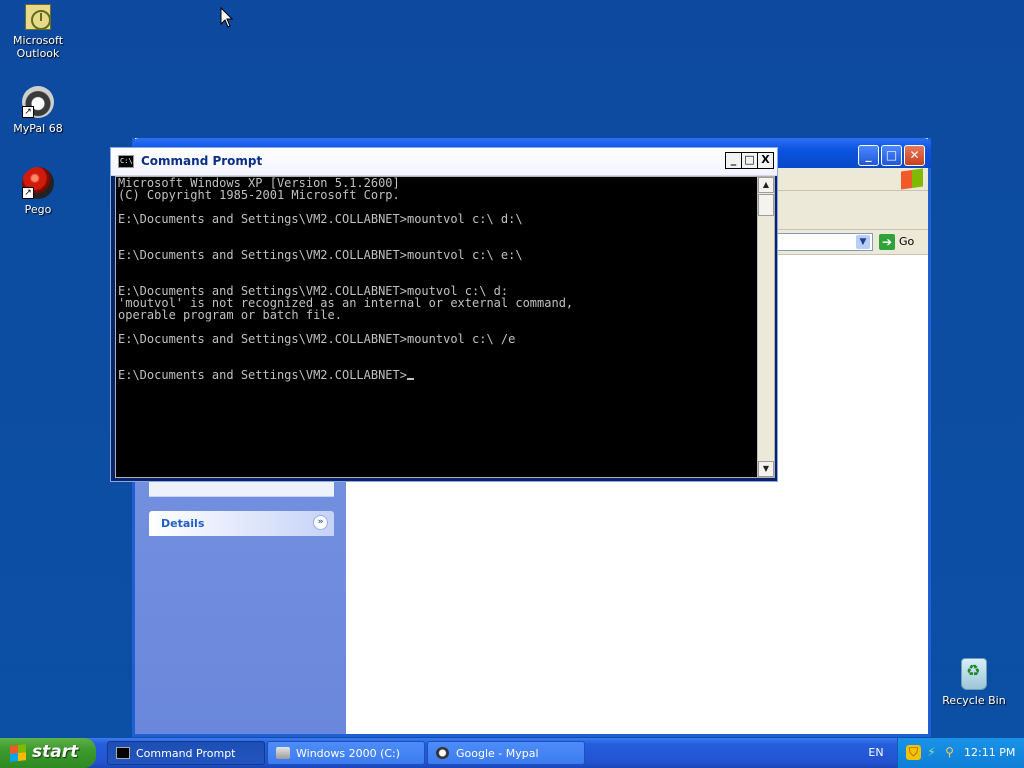  Describe the element at coordinates (989, 753) in the screenshot. I see `clock: 12:11 PM` at that location.